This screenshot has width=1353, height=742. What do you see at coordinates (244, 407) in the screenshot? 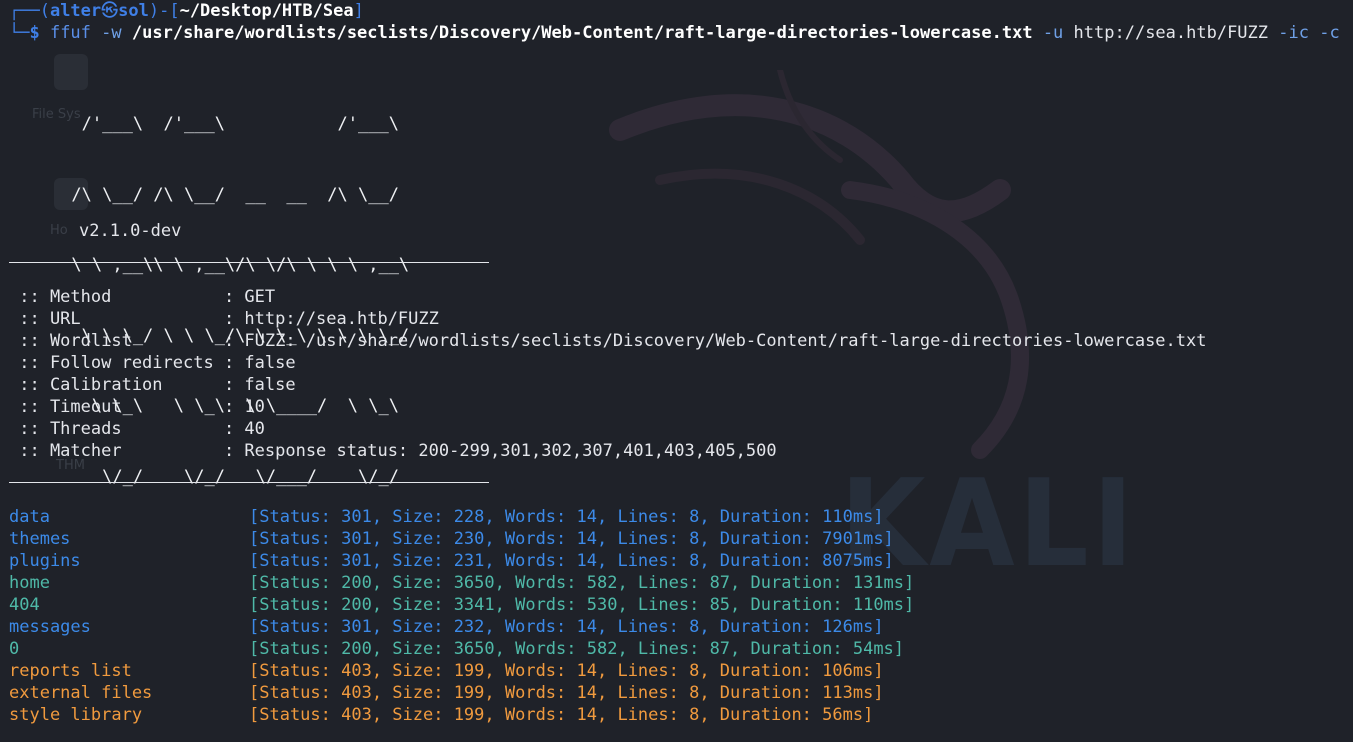
I see `config-value: : 10` at bounding box center [244, 407].